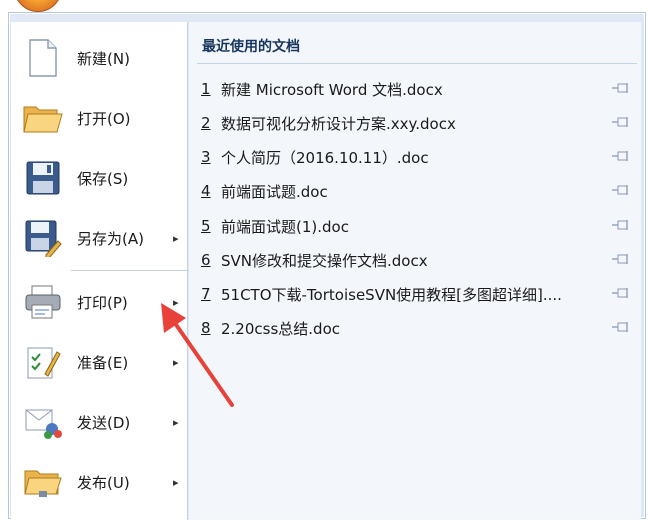  I want to click on document-number: 1, so click(206, 89).